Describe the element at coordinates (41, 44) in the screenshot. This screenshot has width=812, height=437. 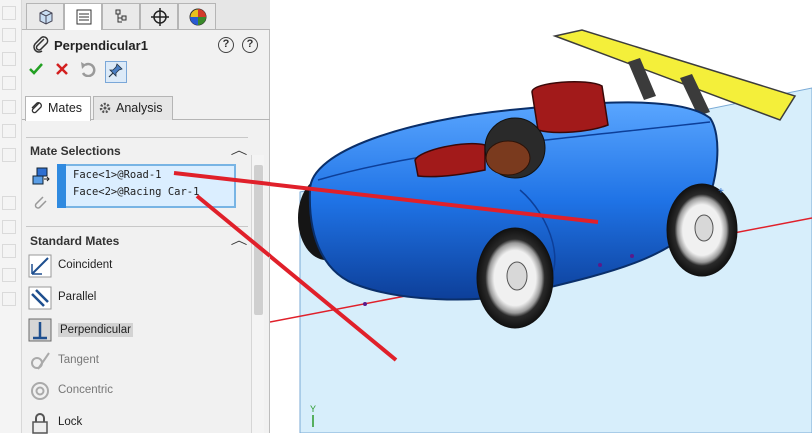
I see `paperclip-mate-icon` at that location.